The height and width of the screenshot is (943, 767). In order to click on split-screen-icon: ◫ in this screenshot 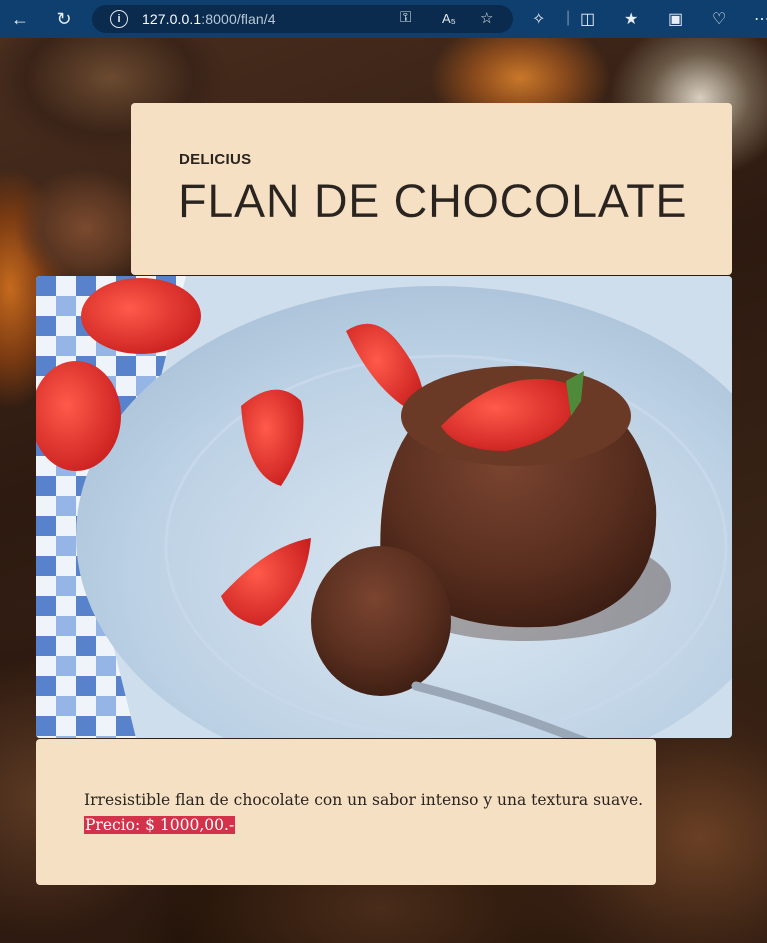, I will do `click(587, 19)`.